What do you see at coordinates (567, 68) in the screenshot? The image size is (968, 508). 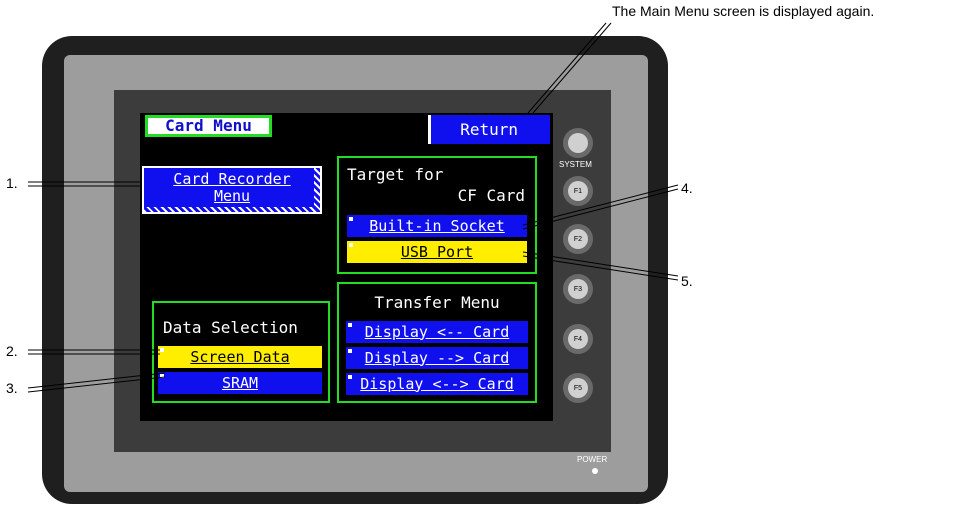 I see `leader-return-a` at bounding box center [567, 68].